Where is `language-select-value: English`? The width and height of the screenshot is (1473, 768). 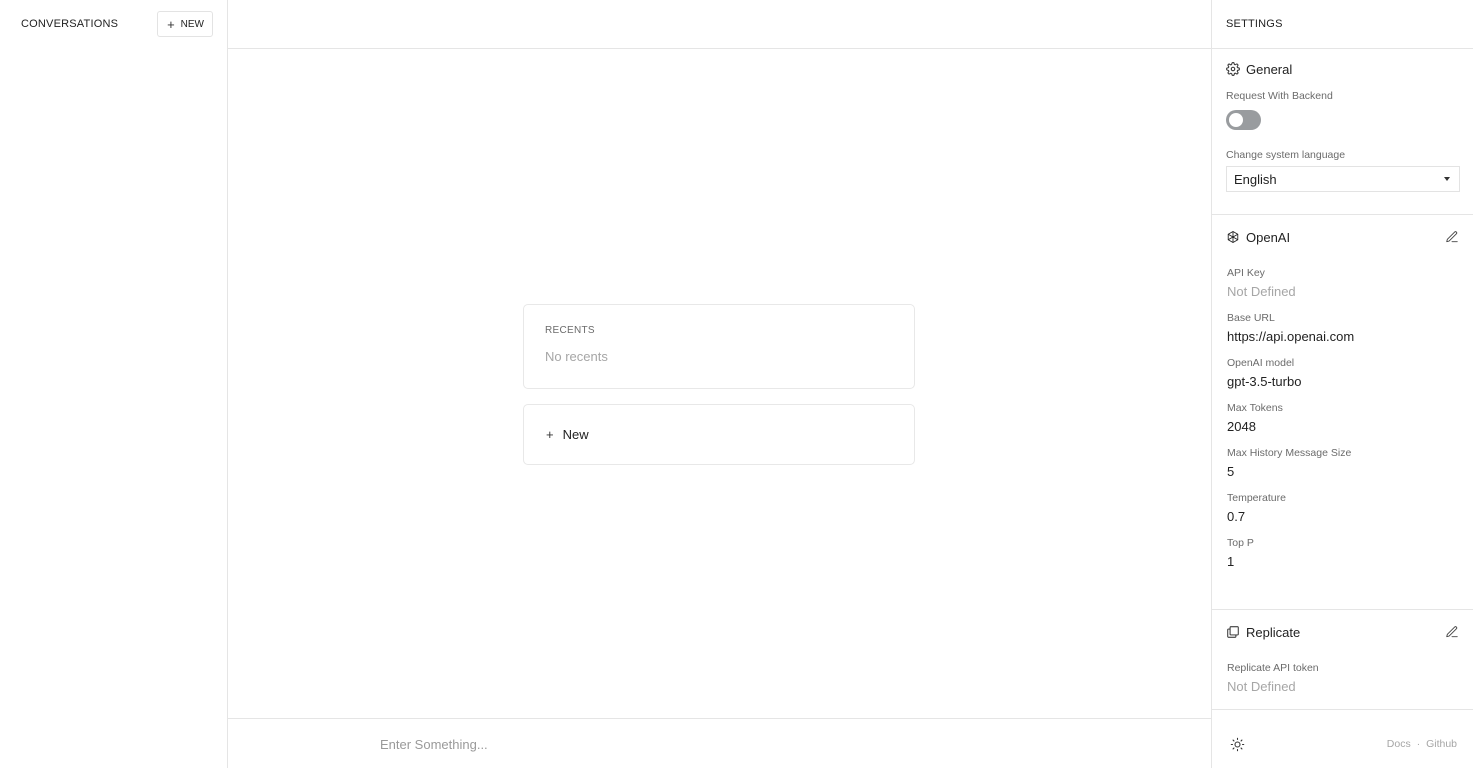
language-select-value: English is located at coordinates (1255, 179).